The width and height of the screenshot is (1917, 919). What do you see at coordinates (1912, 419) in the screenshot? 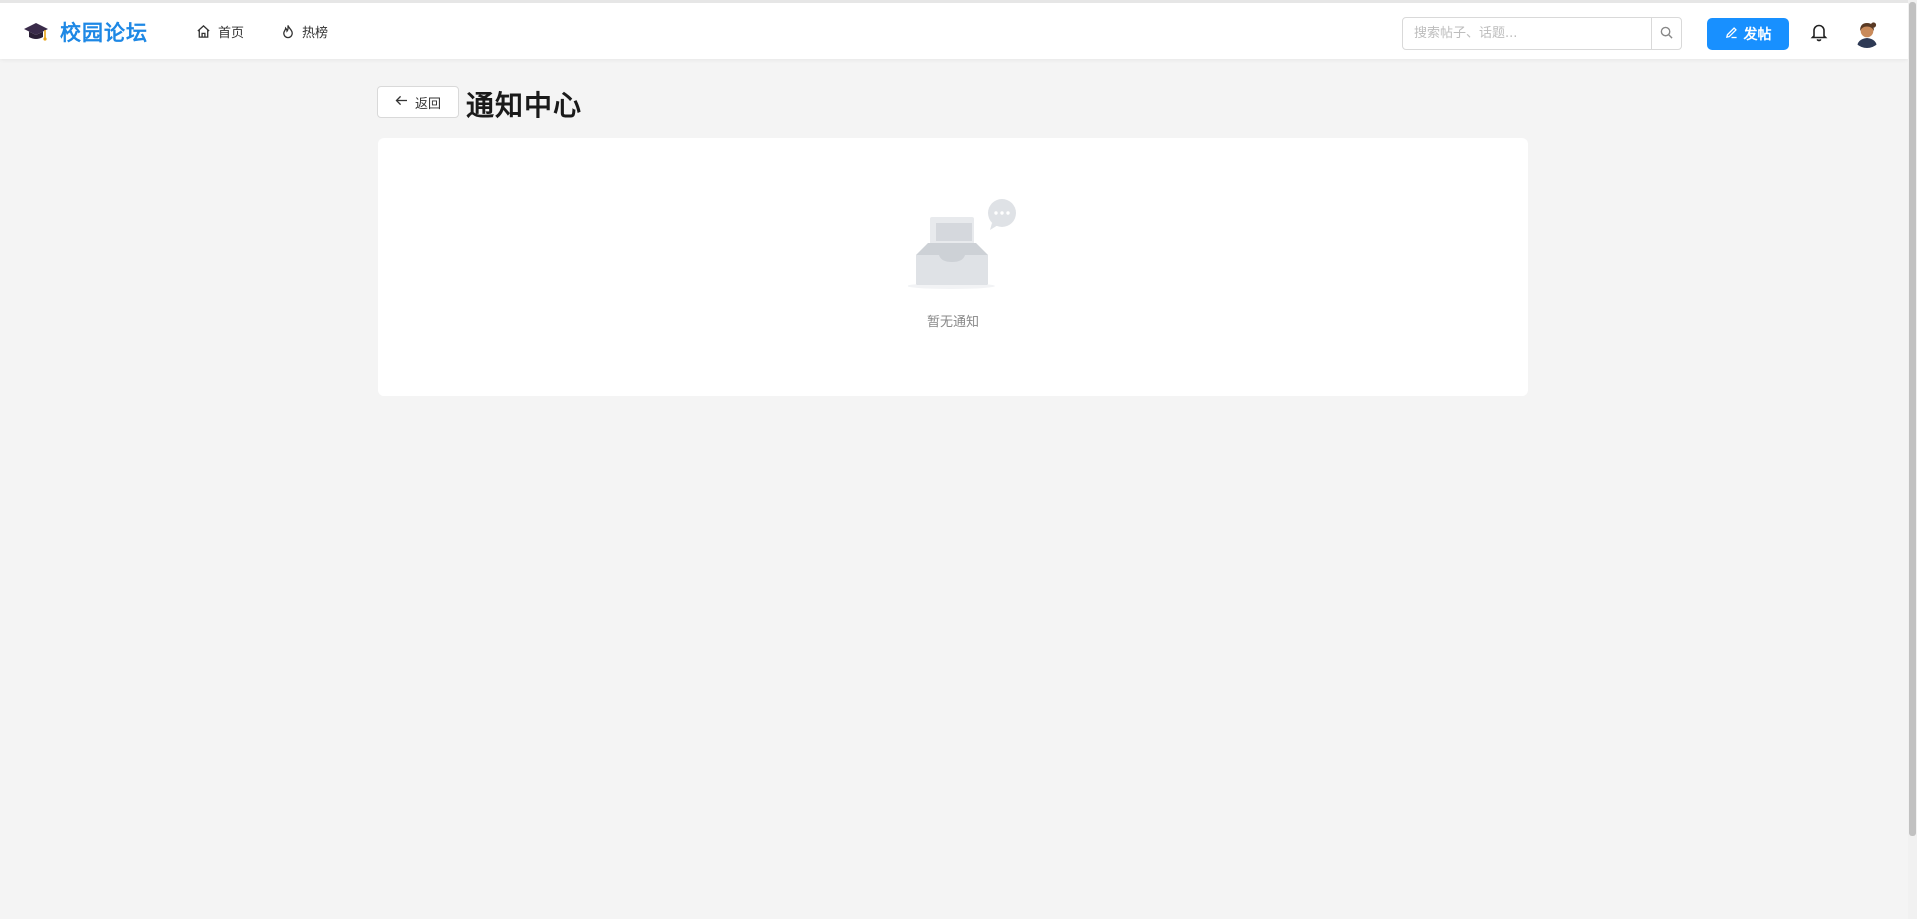
I see `scrollbar-thumb` at bounding box center [1912, 419].